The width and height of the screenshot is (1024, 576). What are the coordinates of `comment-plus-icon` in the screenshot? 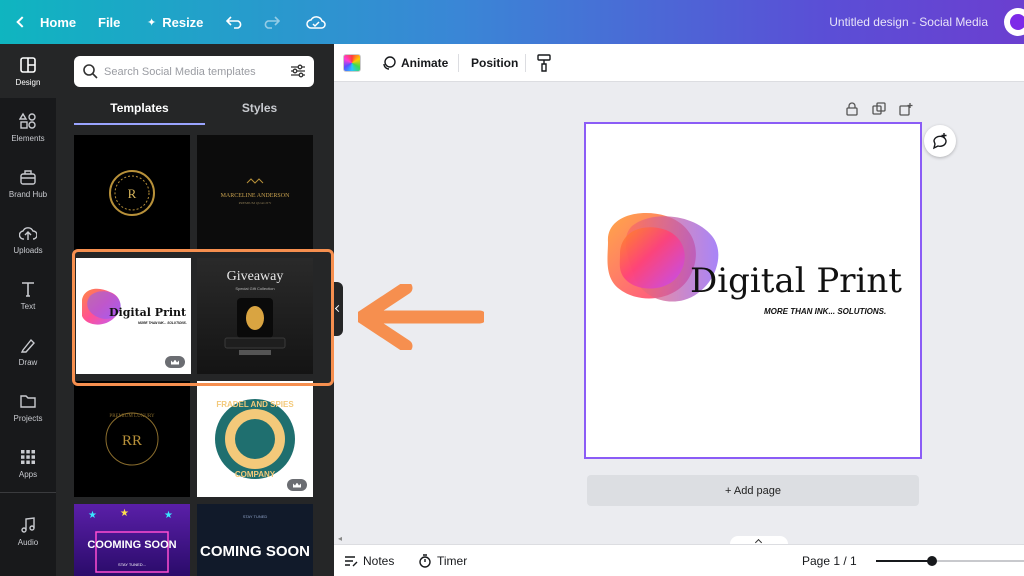 It's located at (939, 141).